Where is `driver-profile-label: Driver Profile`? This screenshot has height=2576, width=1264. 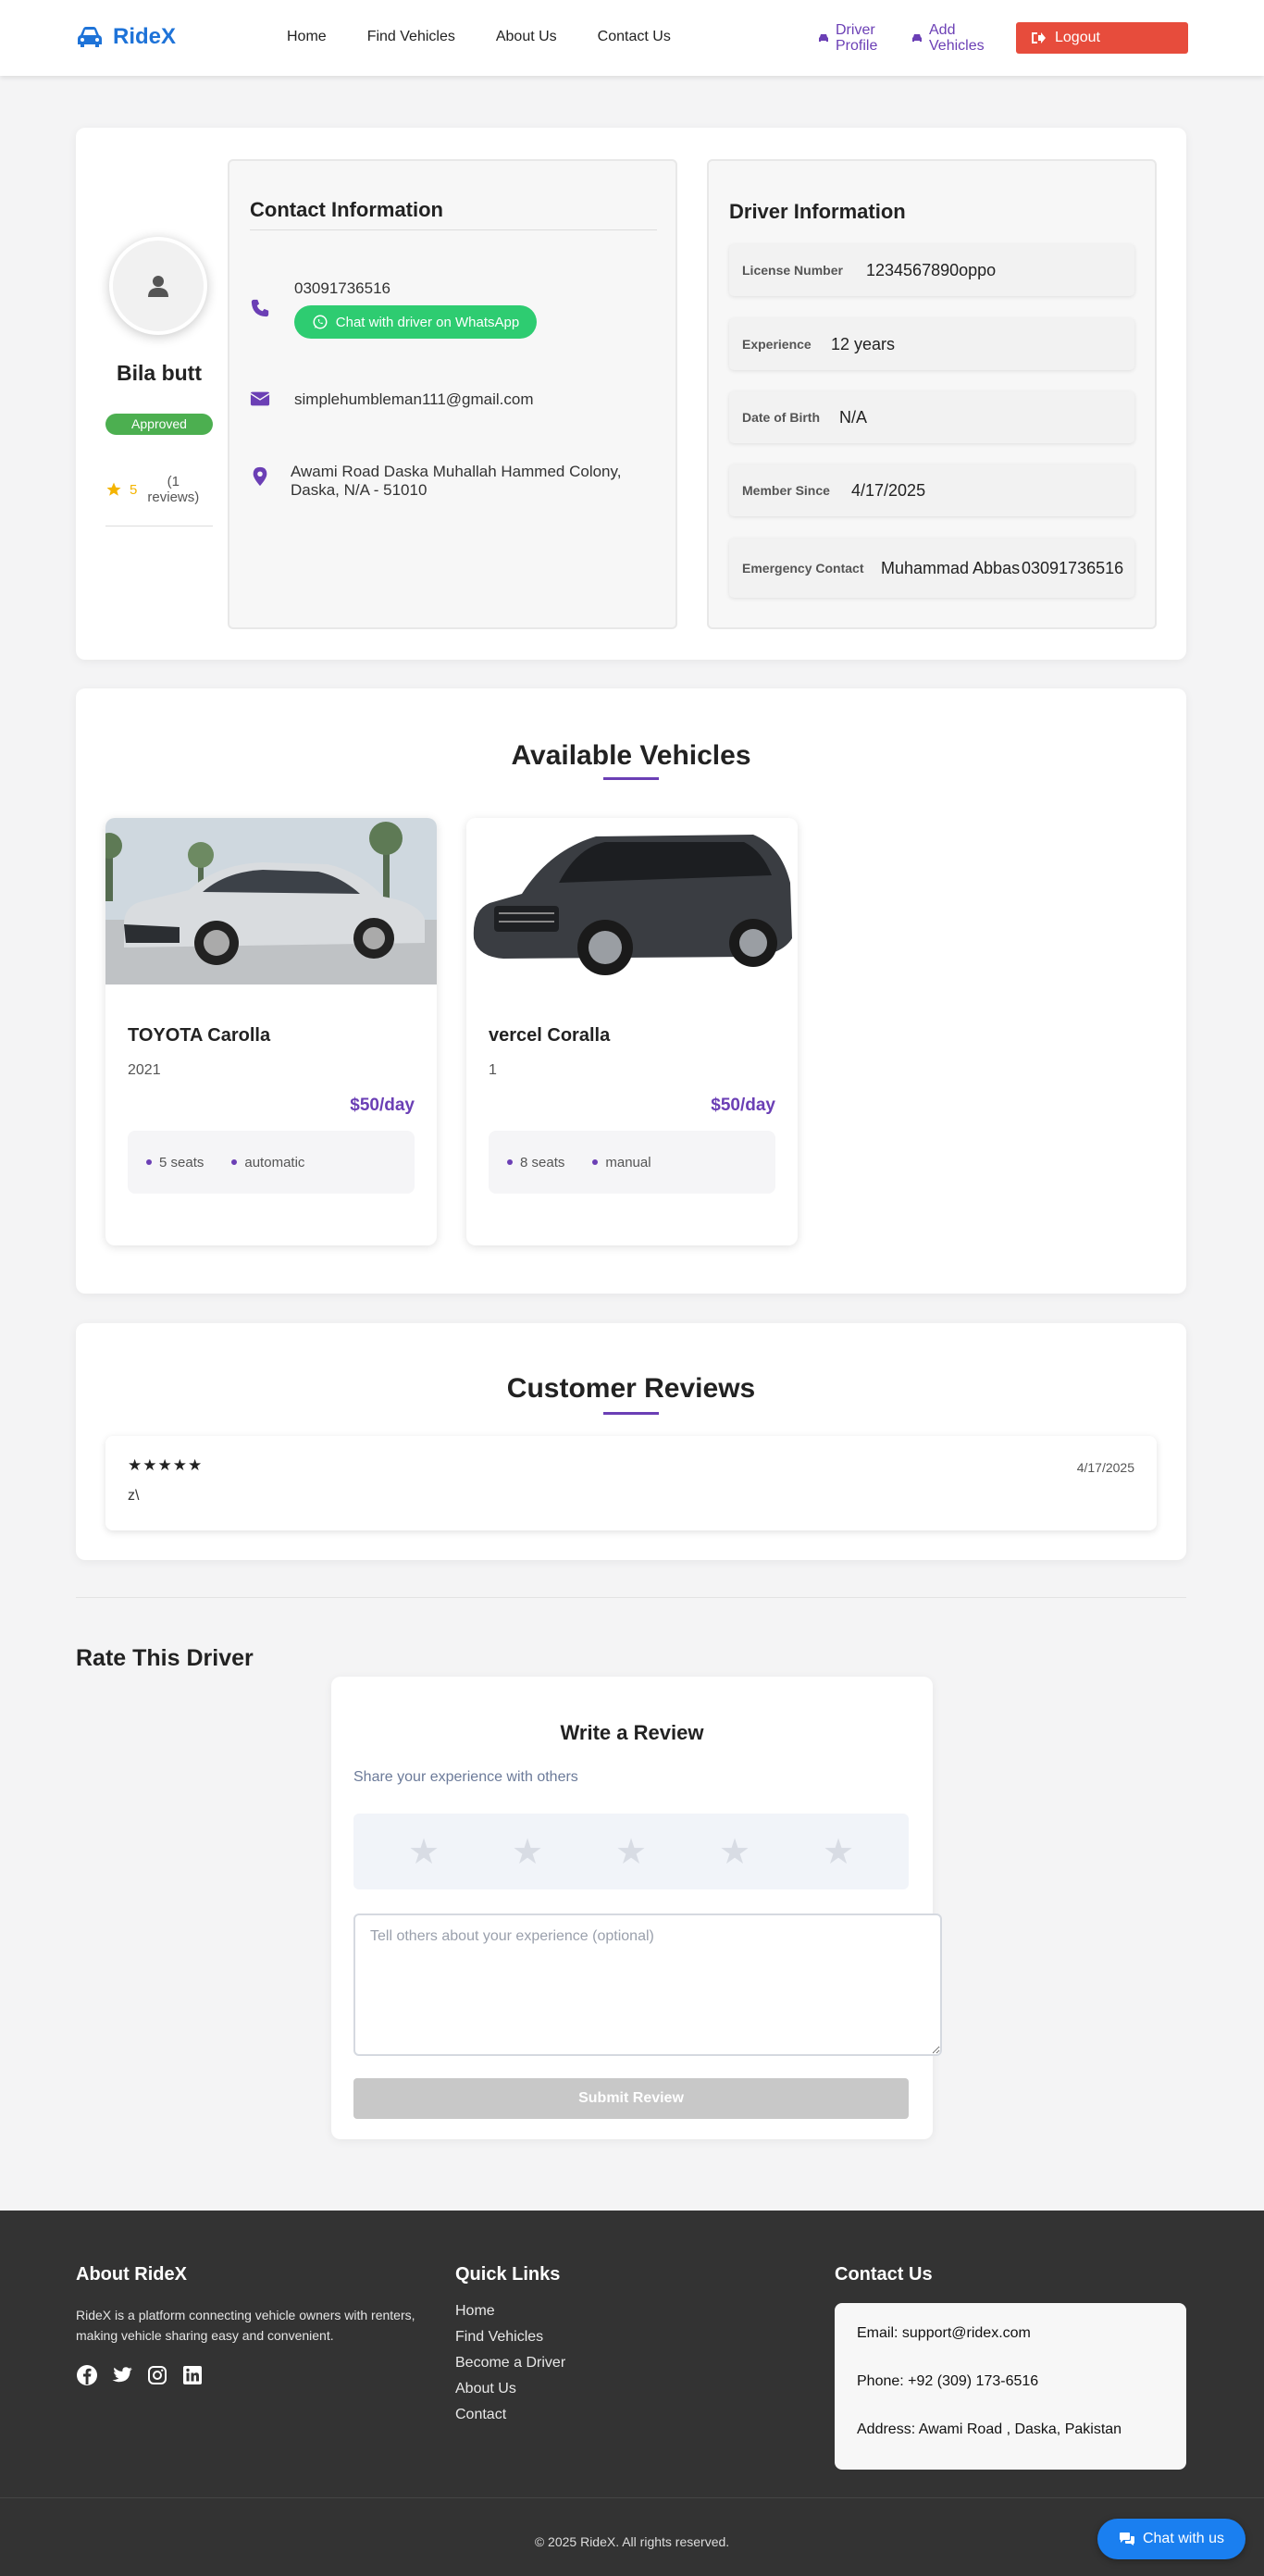
driver-profile-label: Driver Profile is located at coordinates (857, 38).